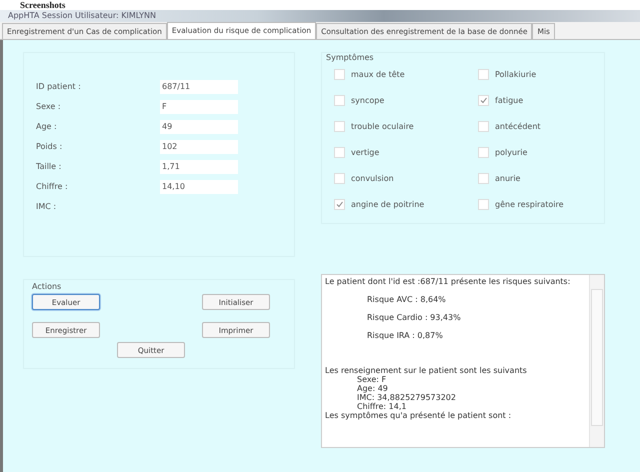 This screenshot has width=640, height=472. What do you see at coordinates (448, 281) in the screenshot?
I see `result-line: Le patient dont l'id est :687/11 présente les risques suivants:` at bounding box center [448, 281].